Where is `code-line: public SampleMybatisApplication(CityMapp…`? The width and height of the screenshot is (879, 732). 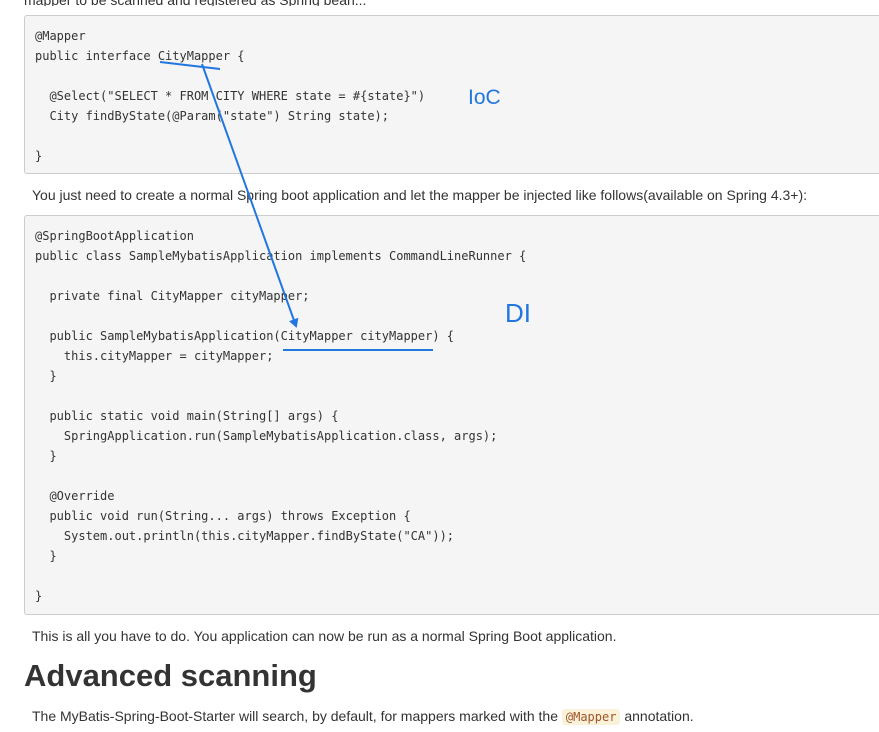 code-line: public SampleMybatisApplication(CityMapp… is located at coordinates (245, 336).